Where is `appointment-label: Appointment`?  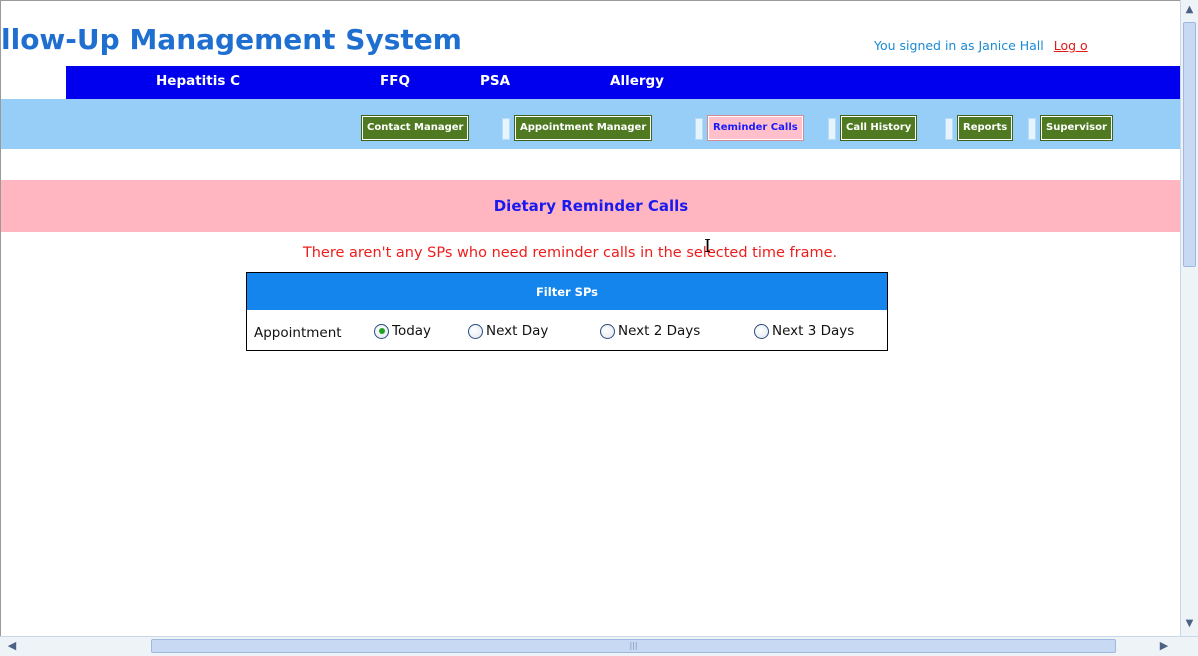
appointment-label: Appointment is located at coordinates (298, 333).